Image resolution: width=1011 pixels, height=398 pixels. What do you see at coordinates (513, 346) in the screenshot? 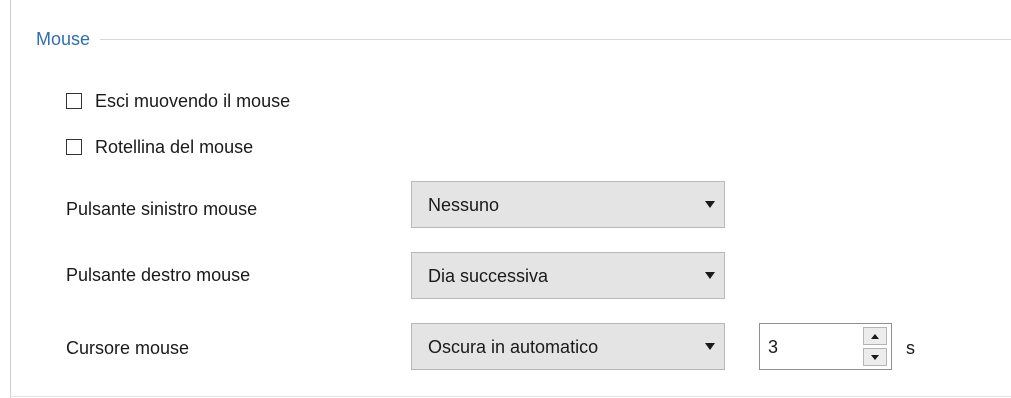
I see `cursor-value: Oscura in automatico` at bounding box center [513, 346].